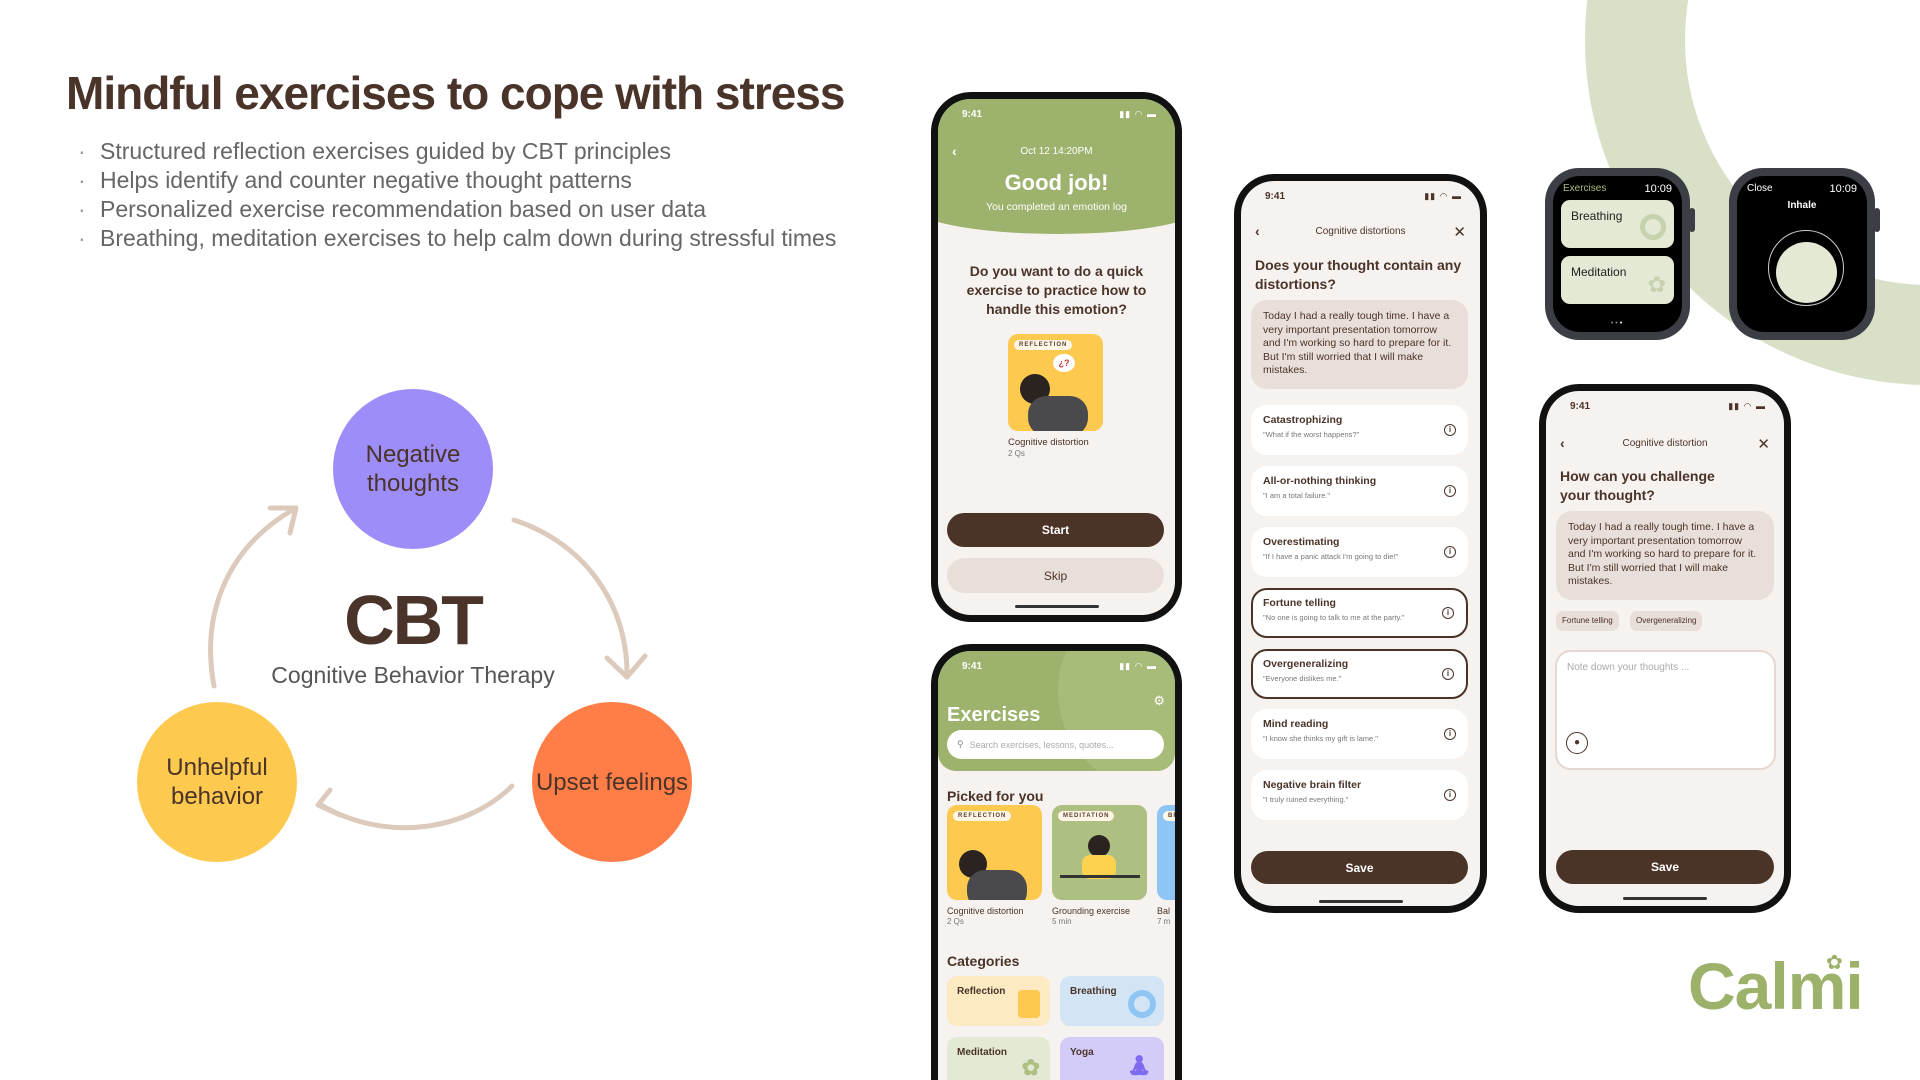 This screenshot has height=1080, width=1920. I want to click on start-button: Start, so click(1055, 530).